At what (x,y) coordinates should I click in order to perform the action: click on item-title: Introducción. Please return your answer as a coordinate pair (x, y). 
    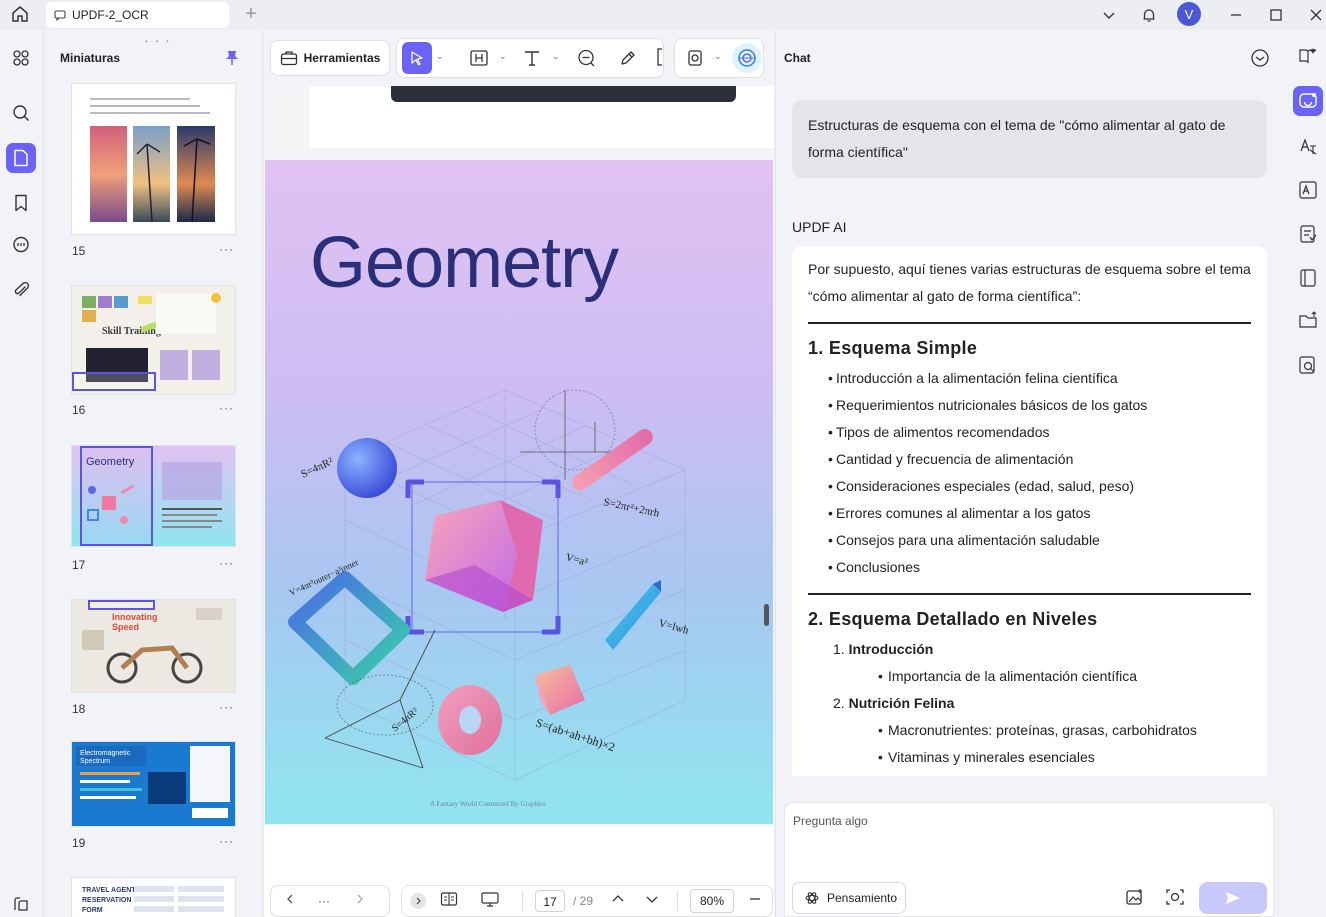
    Looking at the image, I should click on (891, 649).